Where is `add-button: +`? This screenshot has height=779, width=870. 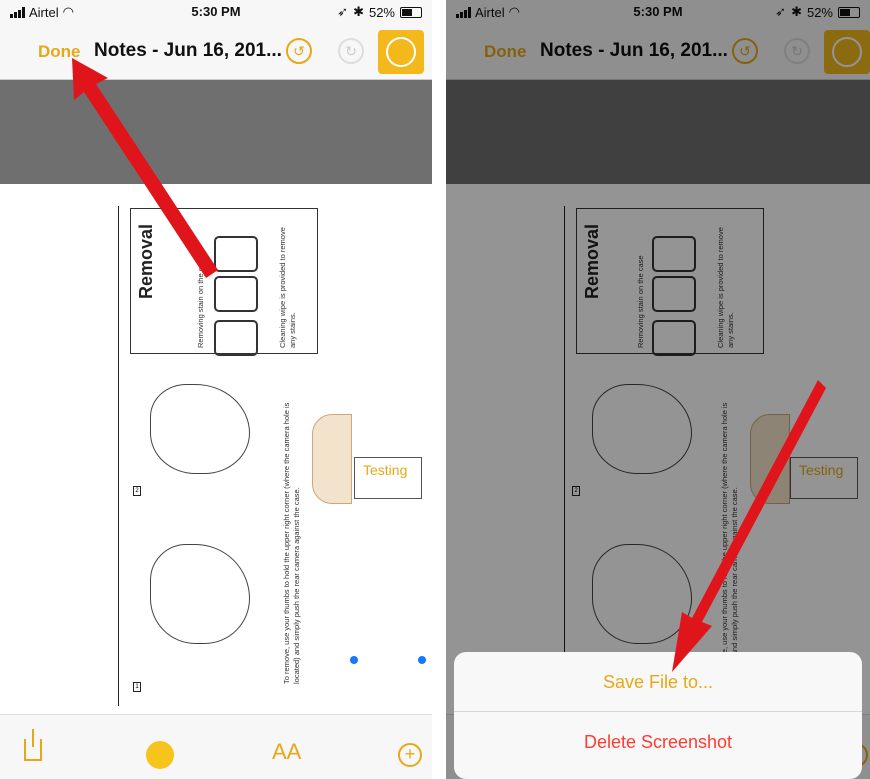 add-button: + is located at coordinates (410, 755).